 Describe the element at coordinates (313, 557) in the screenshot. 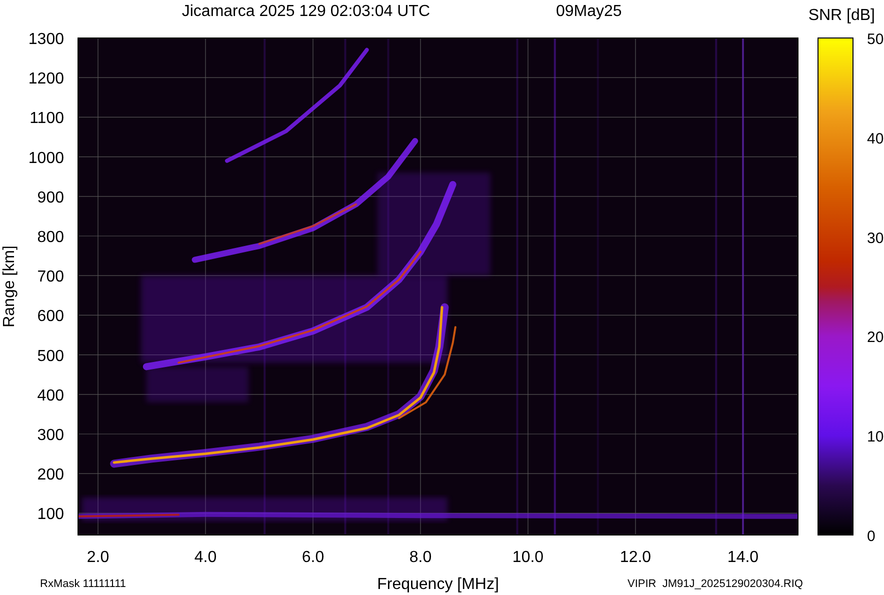

I see `x-axis-tick-label: 6.0` at that location.